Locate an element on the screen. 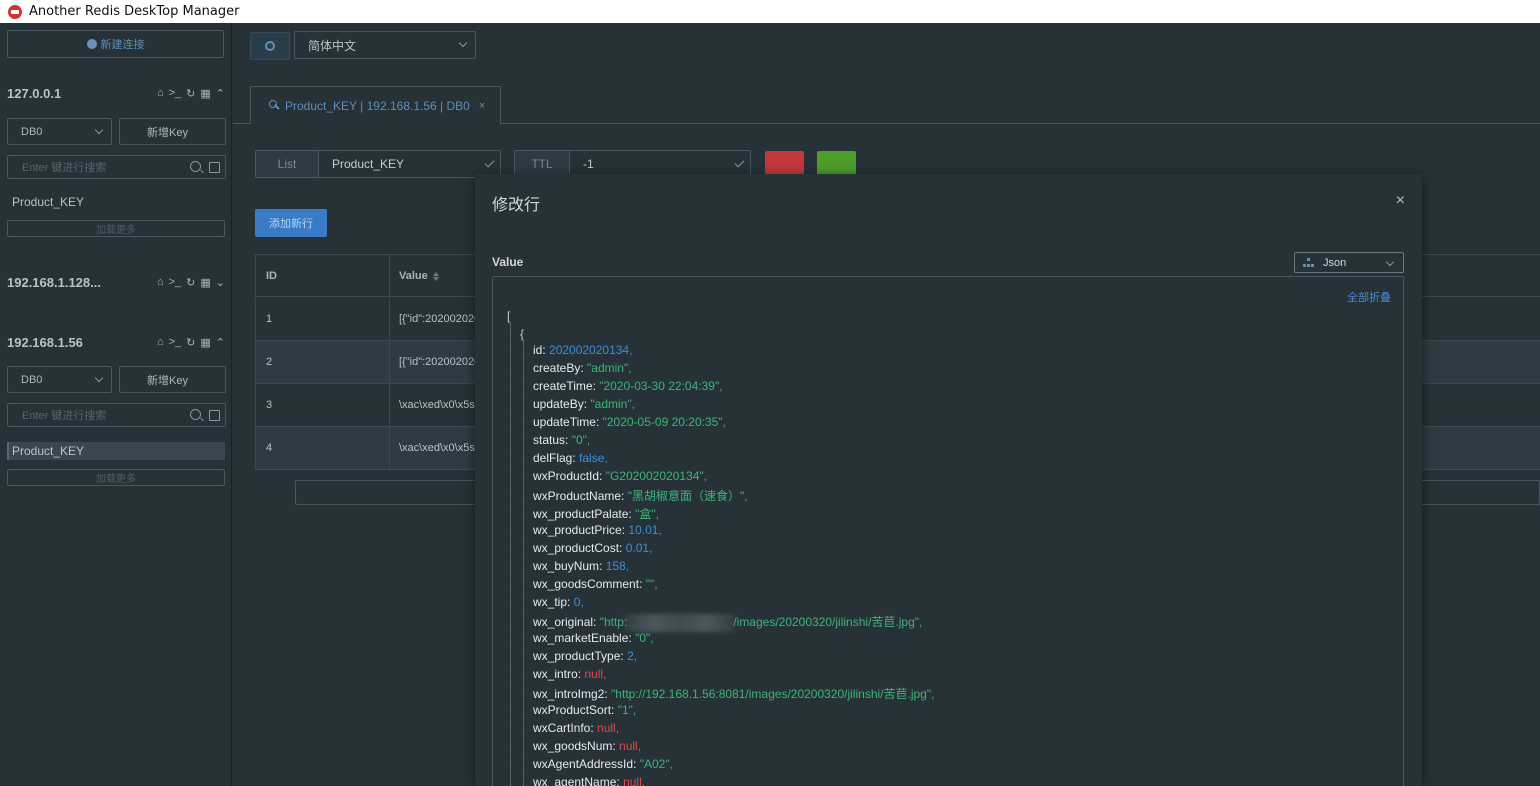 This screenshot has height=786, width=1540. json-field-line: status: "0", is located at coordinates (561, 440).